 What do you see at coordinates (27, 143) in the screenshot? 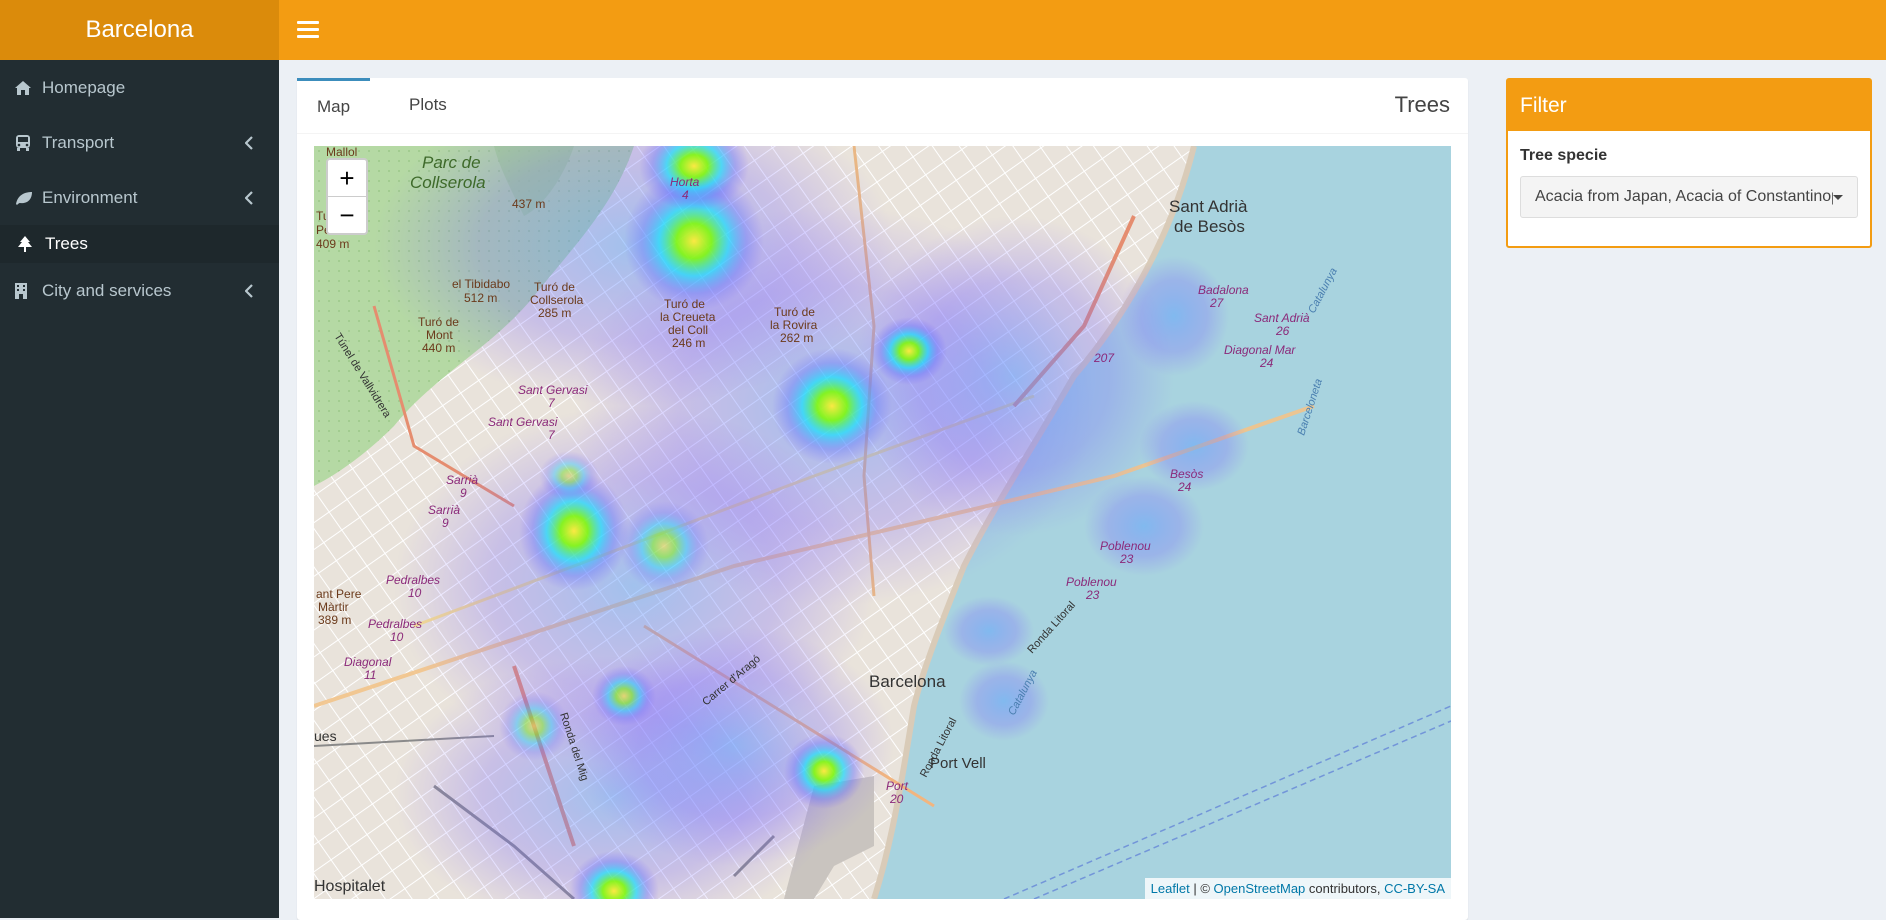
I see `bus-icon` at bounding box center [27, 143].